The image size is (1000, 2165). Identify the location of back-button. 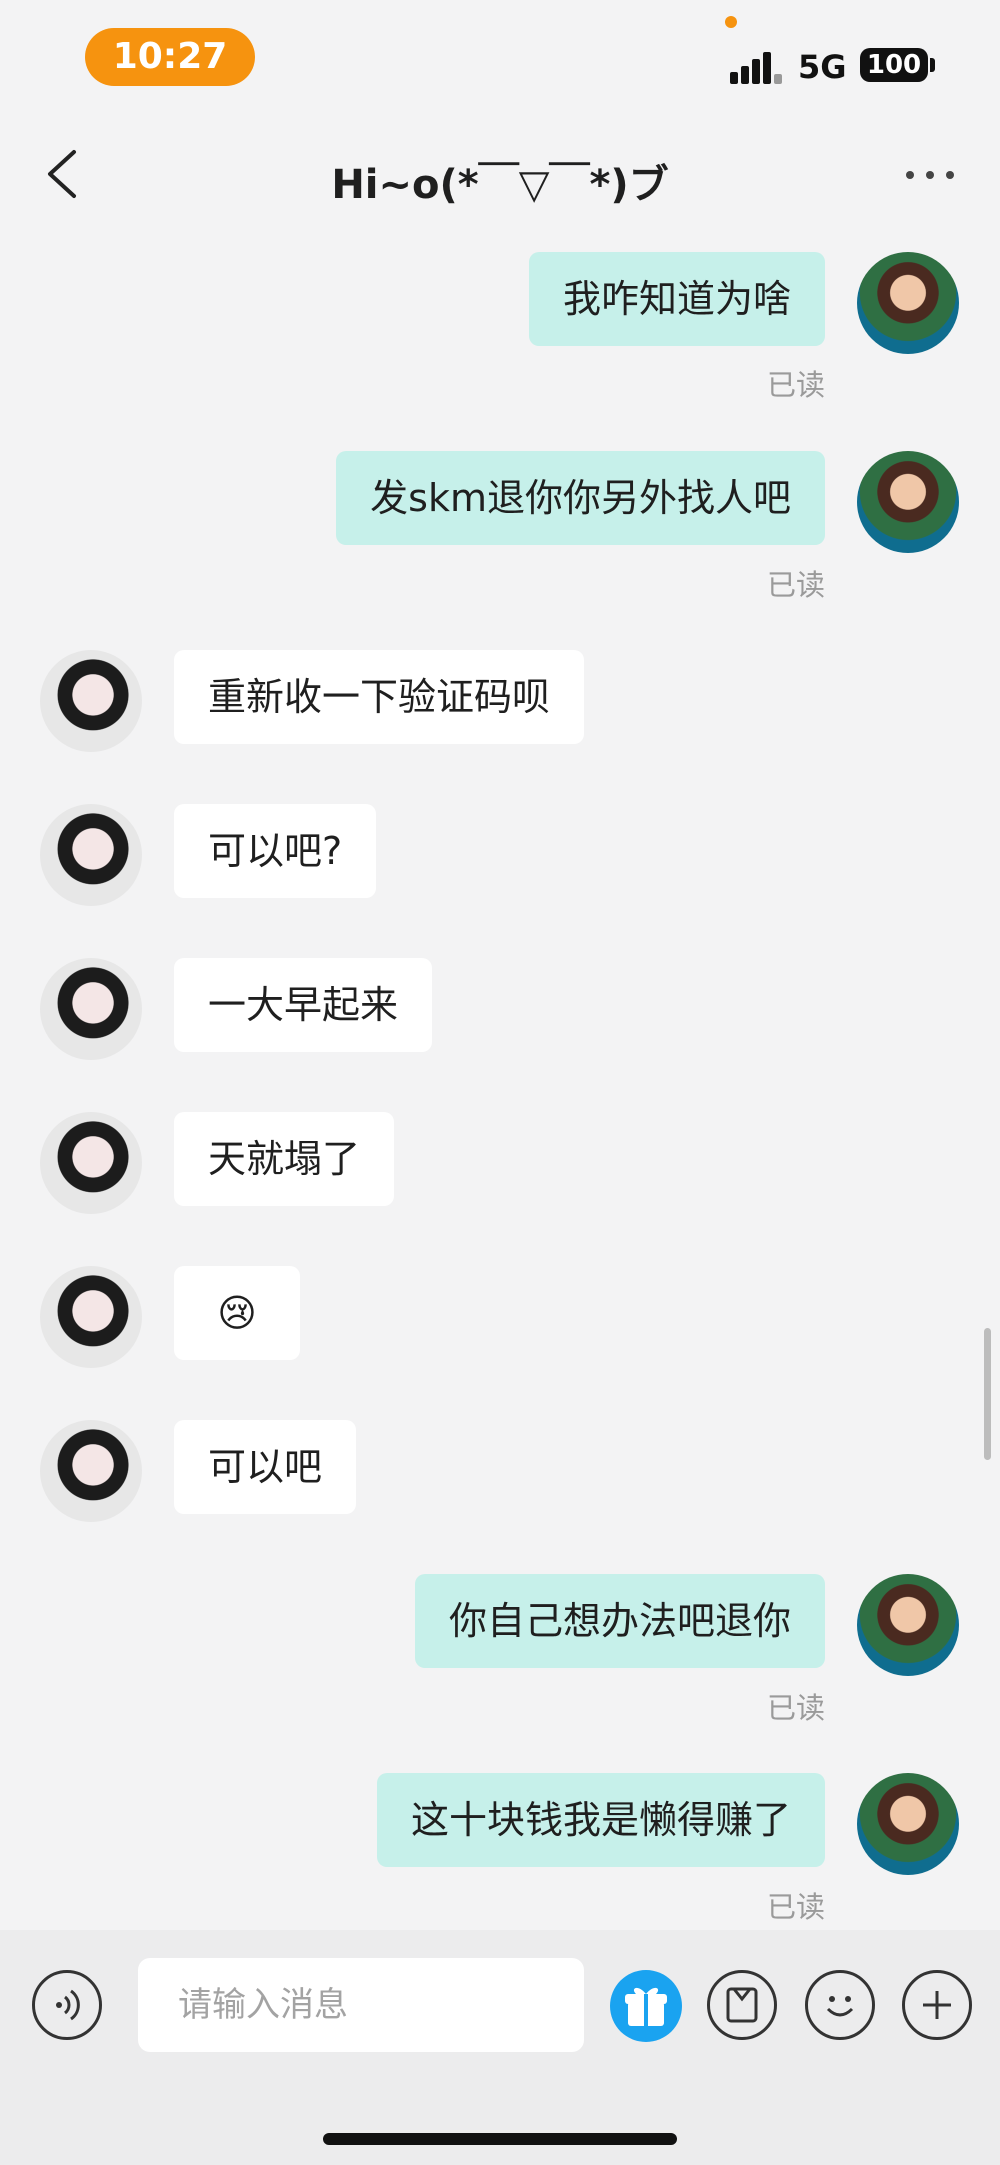
(66, 174).